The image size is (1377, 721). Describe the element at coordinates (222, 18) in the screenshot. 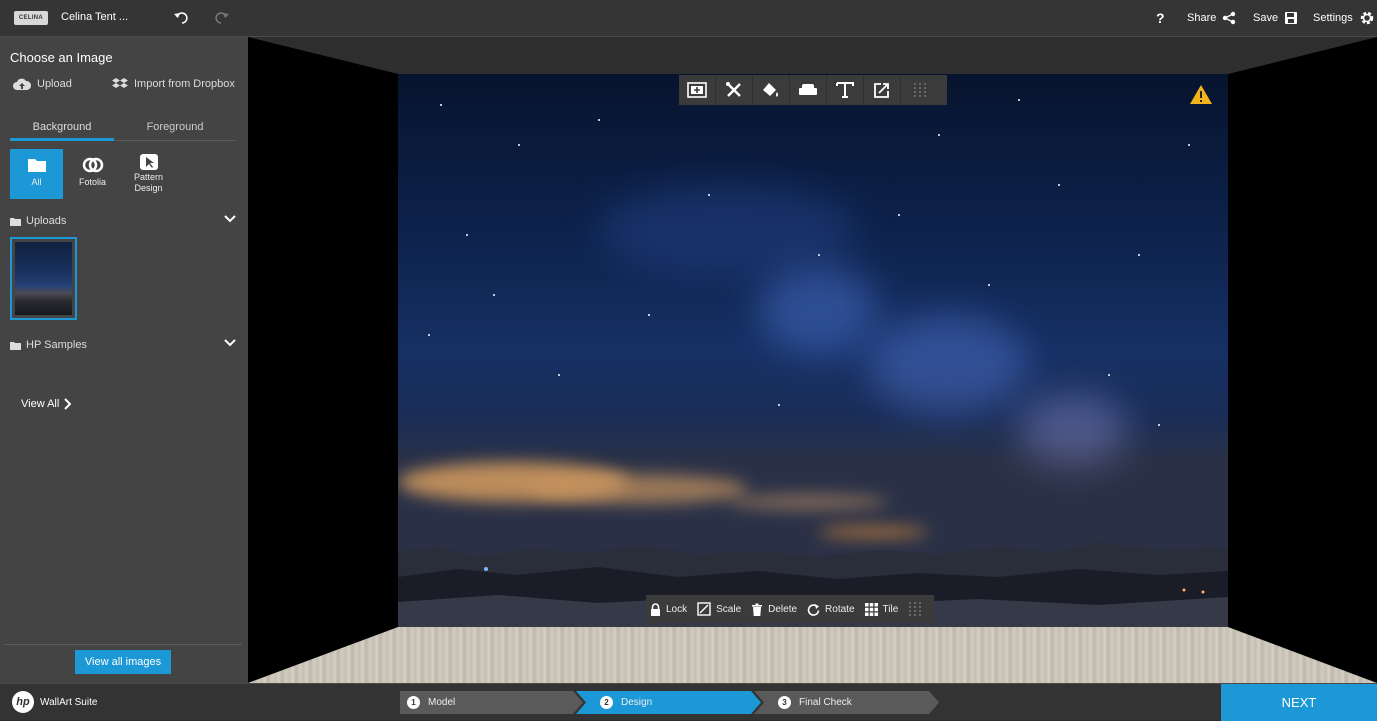

I see `redo-icon` at that location.